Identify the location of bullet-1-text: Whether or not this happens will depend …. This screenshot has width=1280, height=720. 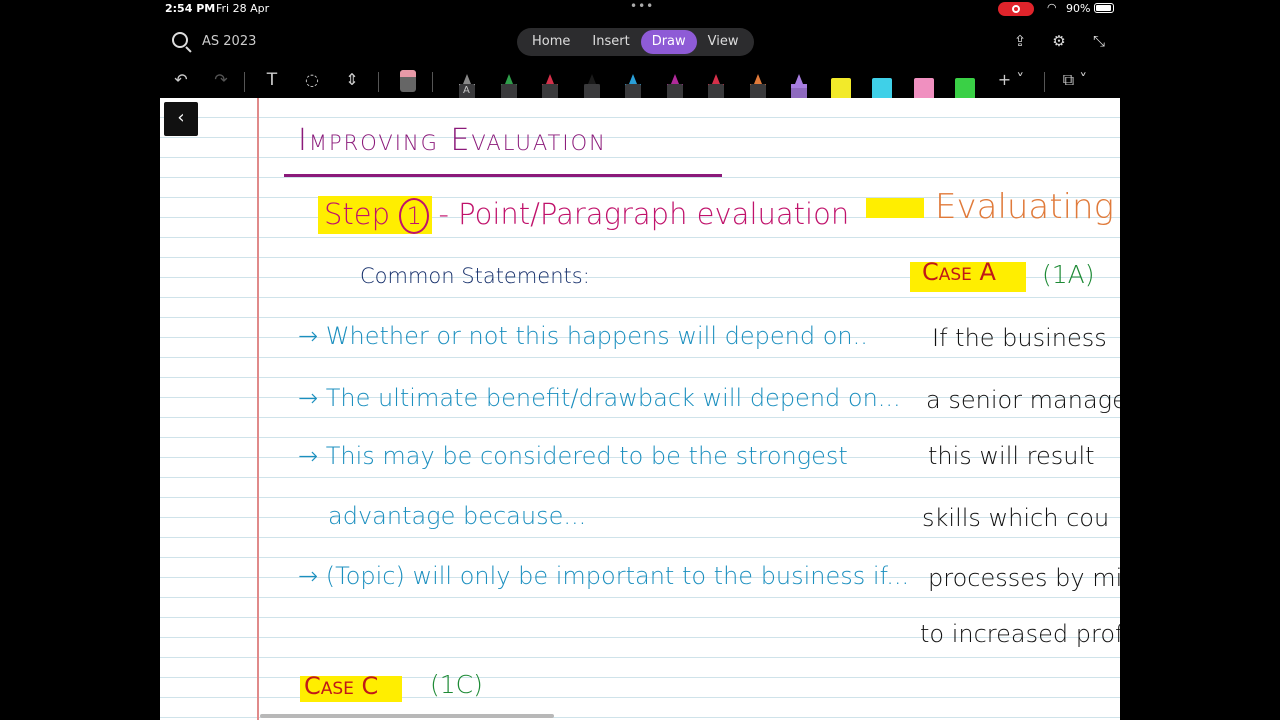
(596, 336).